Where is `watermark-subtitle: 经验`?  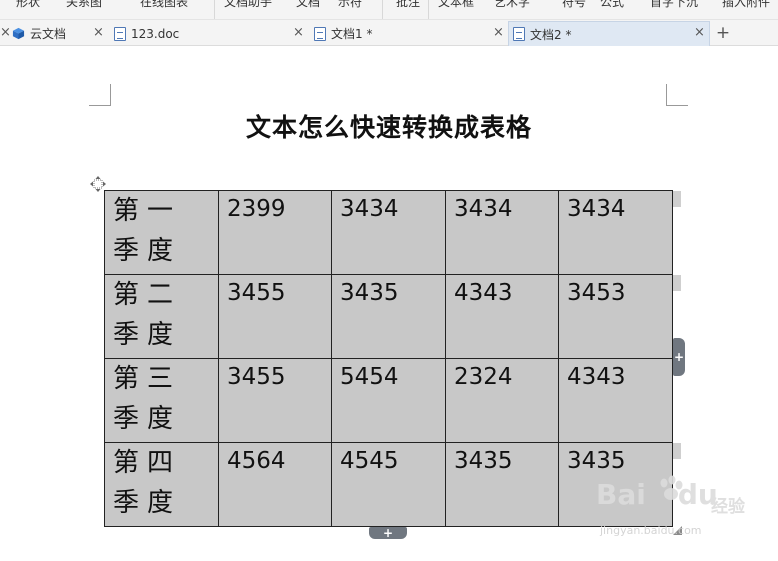 watermark-subtitle: 经验 is located at coordinates (728, 507).